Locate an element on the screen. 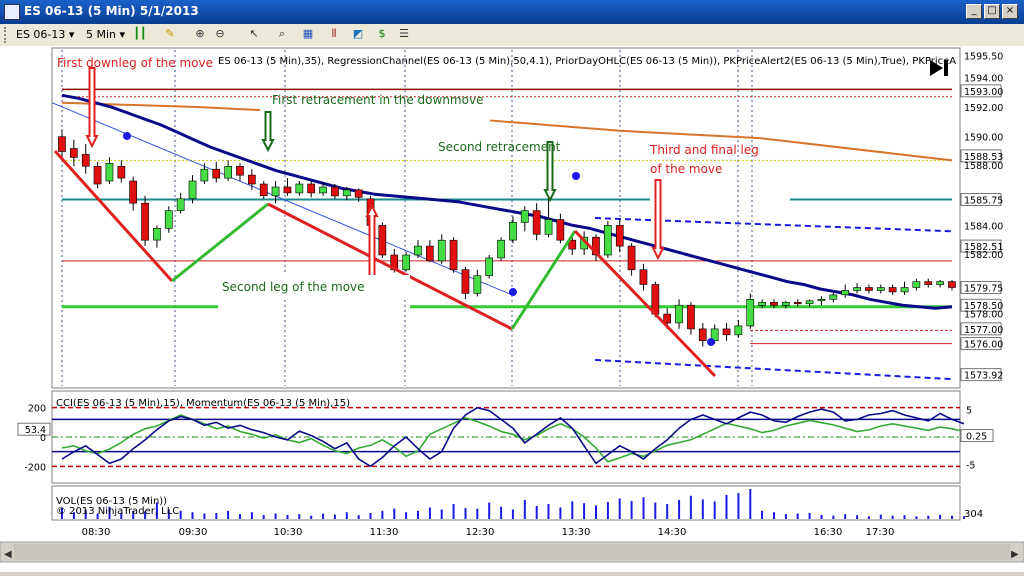 This screenshot has height=576, width=1024. price-axis-label: 1592.00 is located at coordinates (983, 108).